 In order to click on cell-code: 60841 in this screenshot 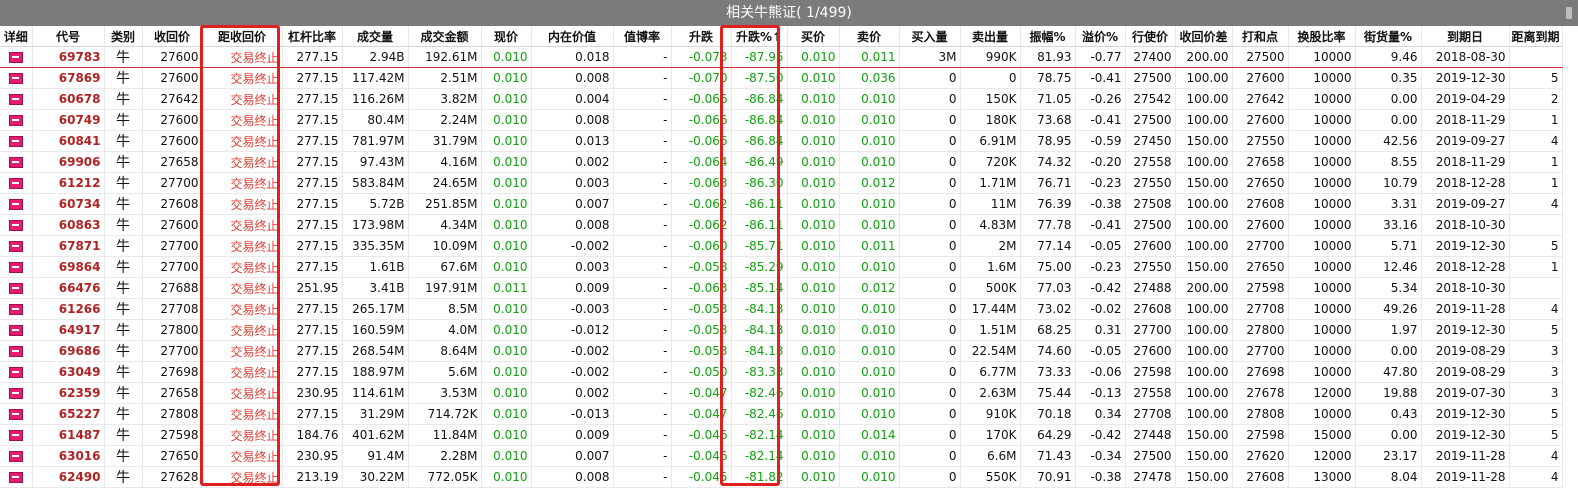, I will do `click(68, 141)`.